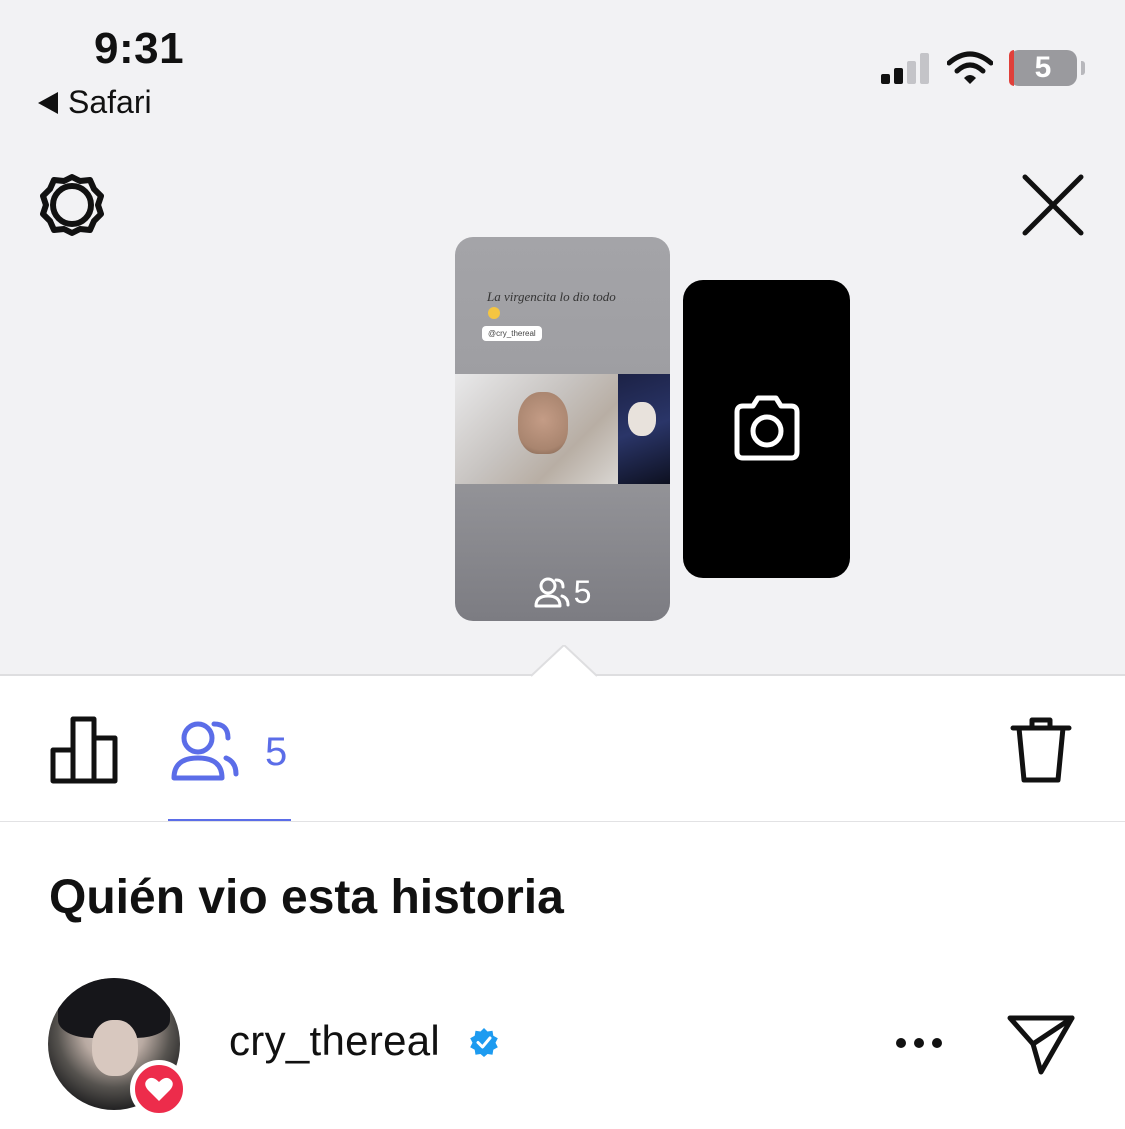 Image resolution: width=1125 pixels, height=1129 pixels. I want to click on send-icon, so click(1041, 1044).